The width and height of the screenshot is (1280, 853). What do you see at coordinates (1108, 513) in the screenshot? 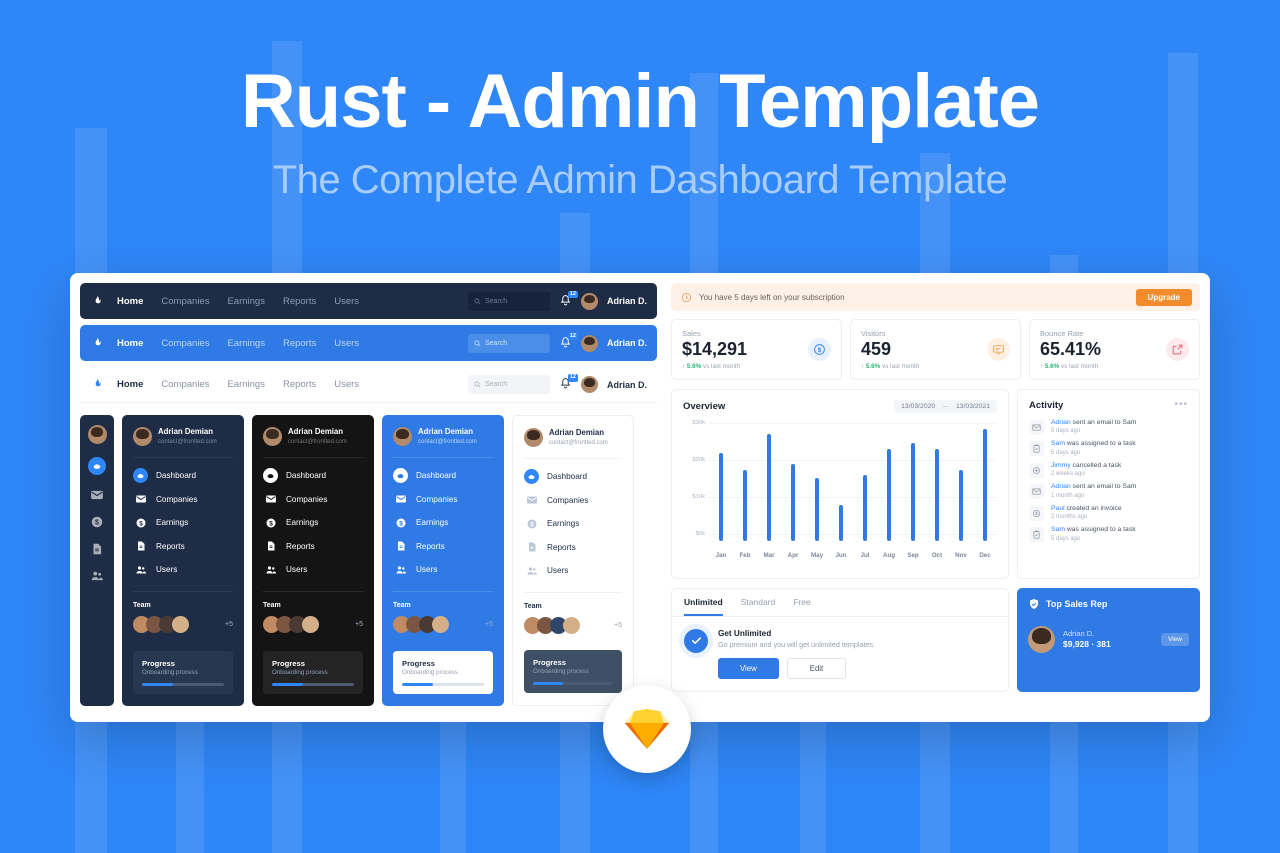
I see `activity-item: $ Paul created an invoice 2 months ago` at bounding box center [1108, 513].